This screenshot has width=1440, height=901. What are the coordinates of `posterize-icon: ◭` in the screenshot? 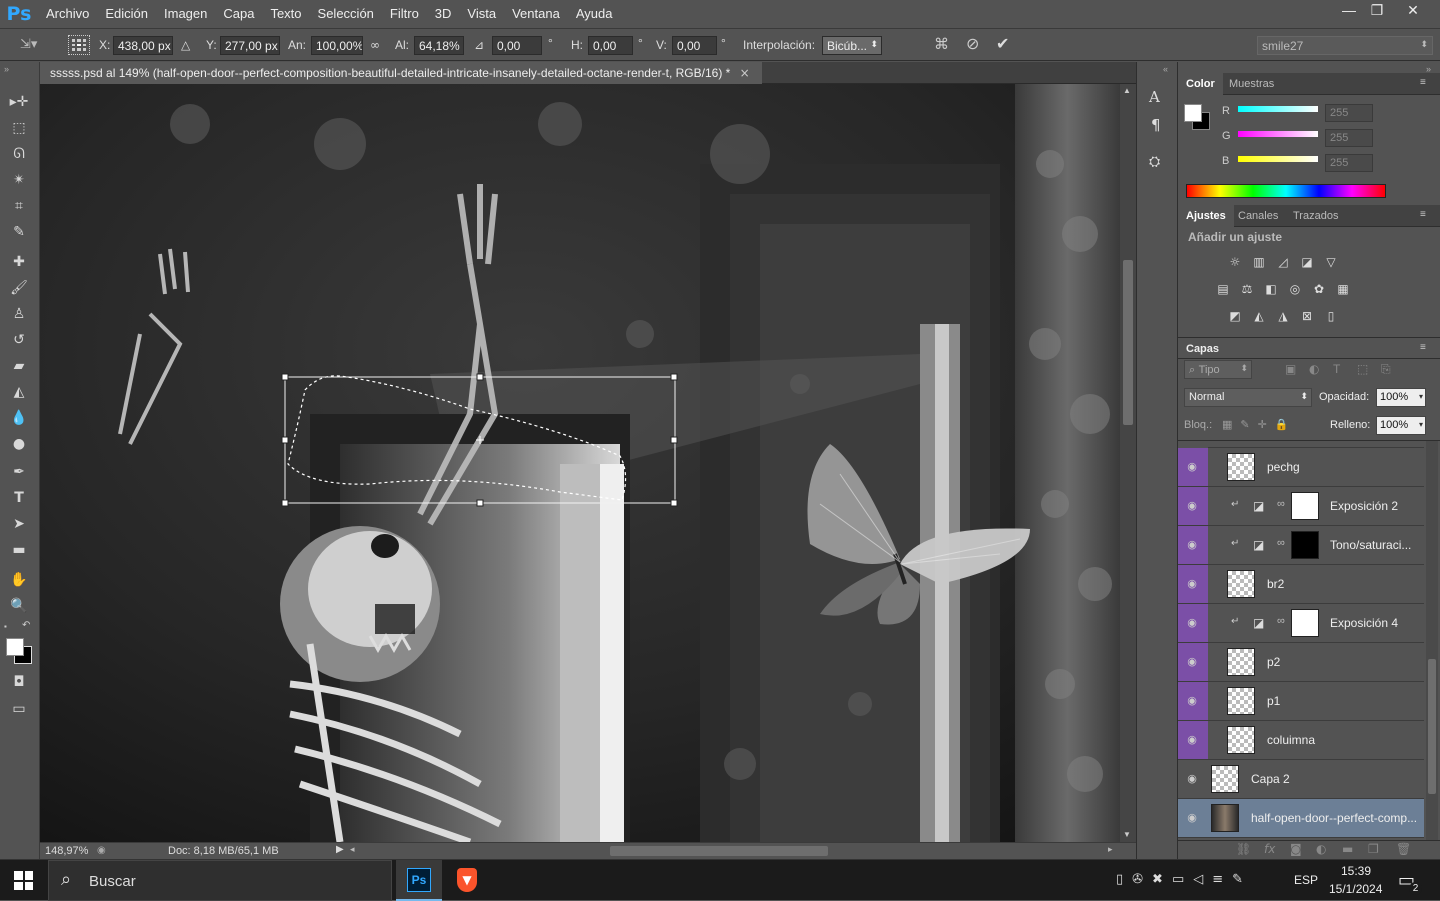 It's located at (1259, 316).